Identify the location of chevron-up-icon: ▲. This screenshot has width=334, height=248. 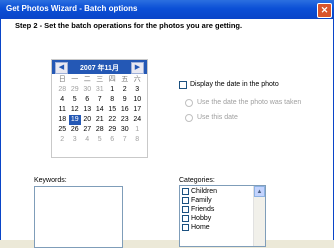
(259, 192).